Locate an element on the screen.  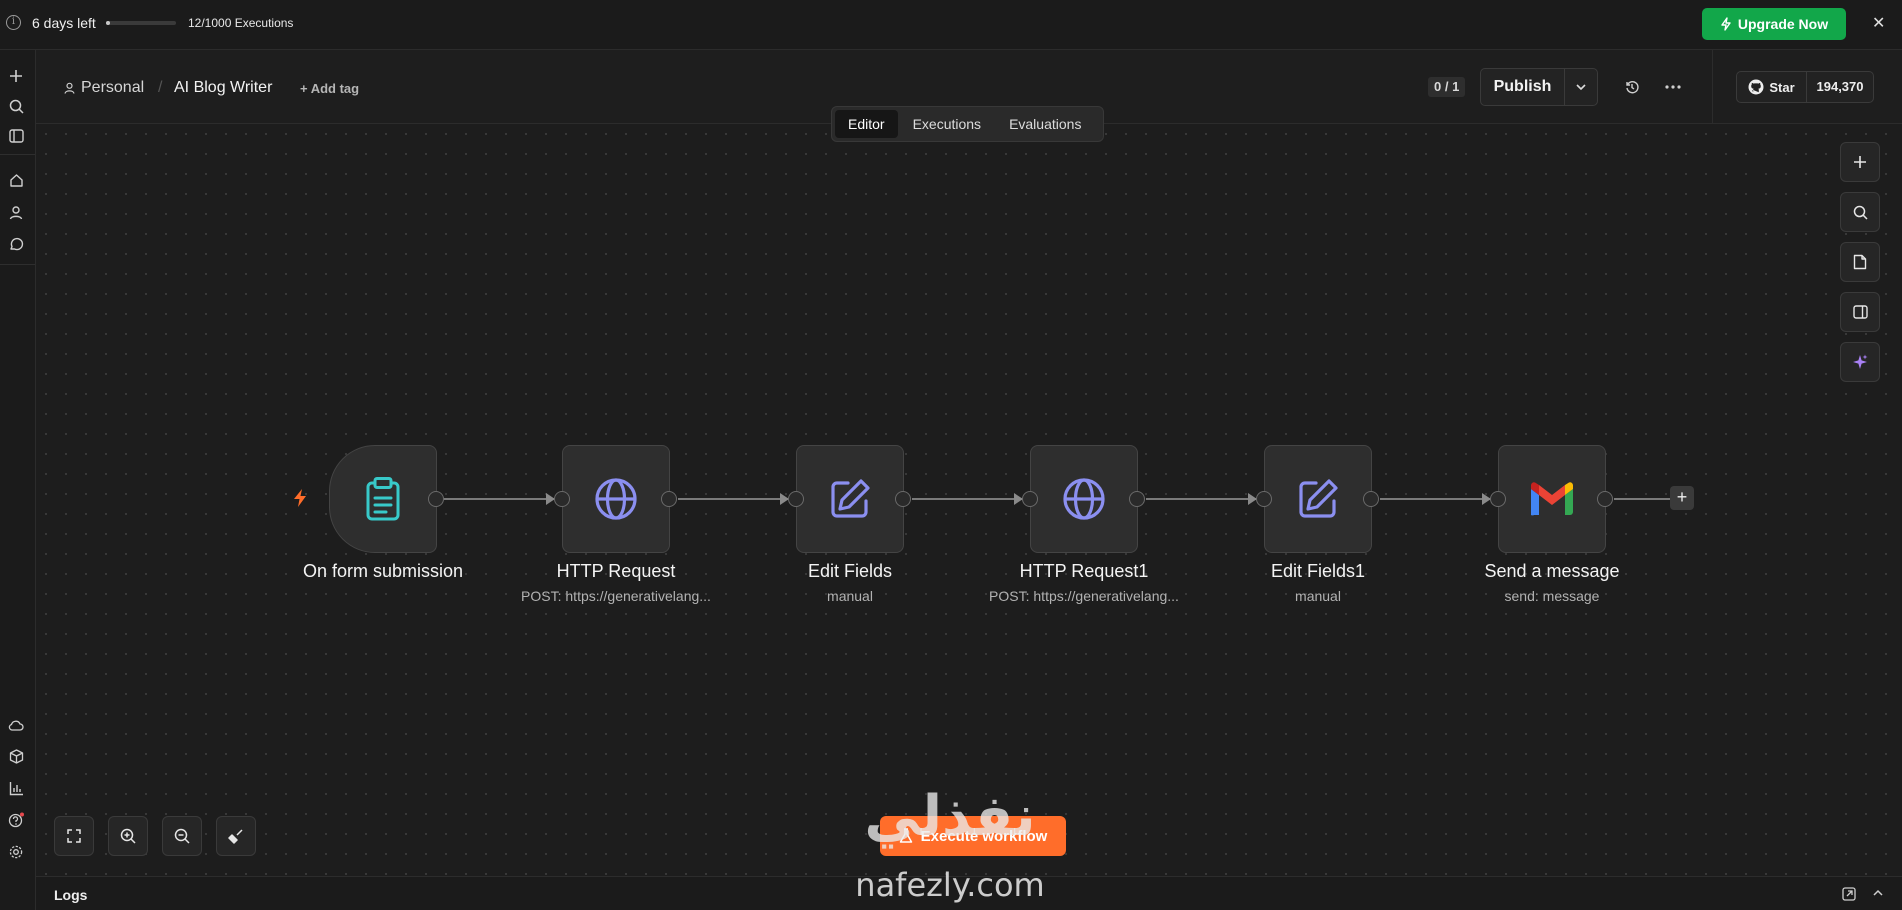
tab-editor: Editor is located at coordinates (866, 124).